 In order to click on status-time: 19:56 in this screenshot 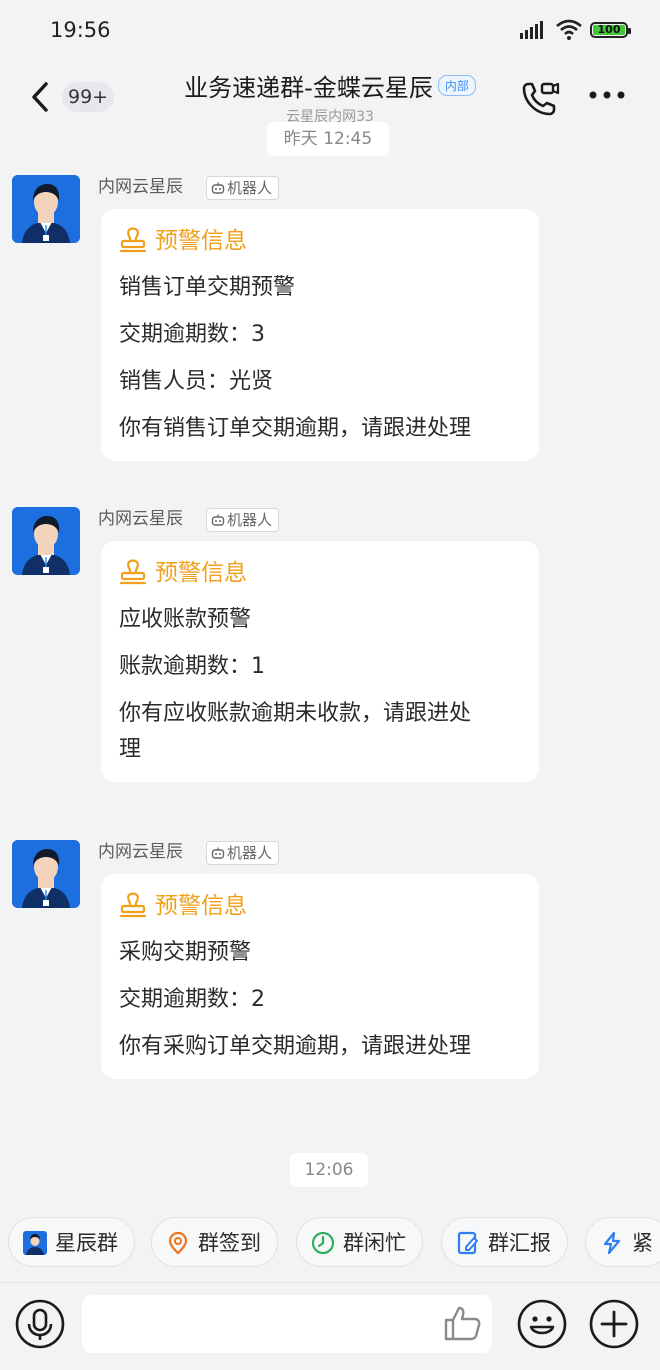, I will do `click(80, 30)`.